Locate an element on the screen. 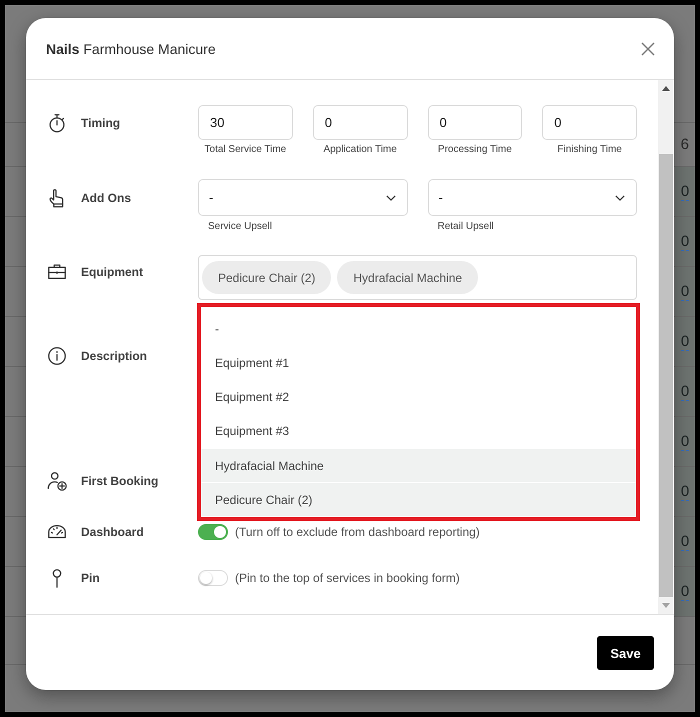  save-button: Save is located at coordinates (625, 653).